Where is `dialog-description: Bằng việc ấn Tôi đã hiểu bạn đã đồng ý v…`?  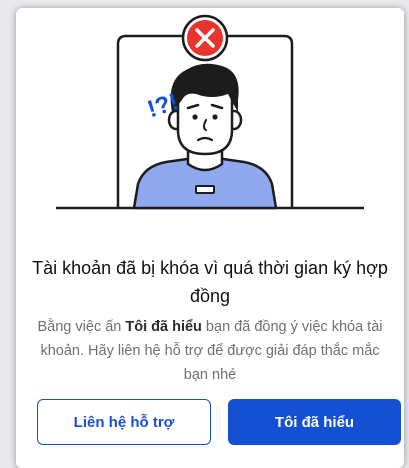
dialog-description: Bằng việc ấn Tôi đã hiểu bạn đã đồng ý v… is located at coordinates (210, 351).